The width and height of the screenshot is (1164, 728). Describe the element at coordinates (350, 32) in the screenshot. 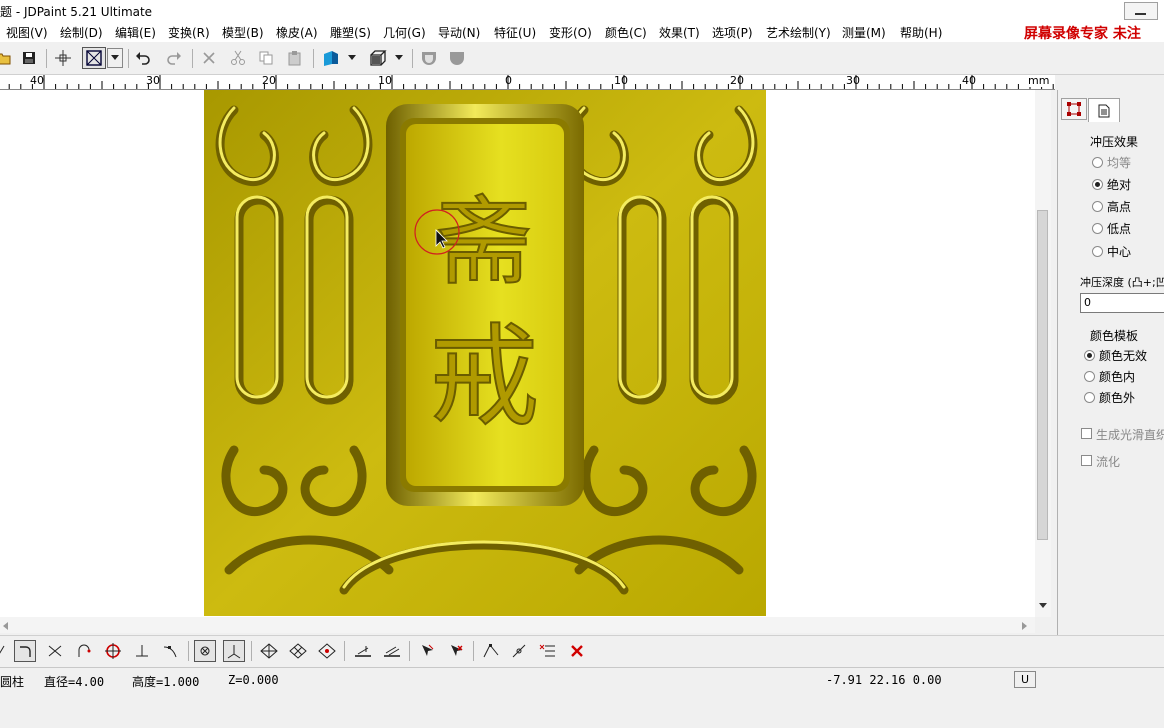

I see `menu-sculpt: 雕塑(S)` at that location.